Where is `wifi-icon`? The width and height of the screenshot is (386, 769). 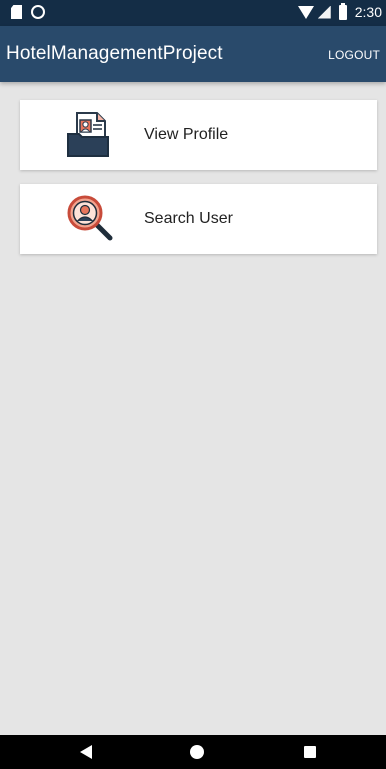
wifi-icon is located at coordinates (305, 12).